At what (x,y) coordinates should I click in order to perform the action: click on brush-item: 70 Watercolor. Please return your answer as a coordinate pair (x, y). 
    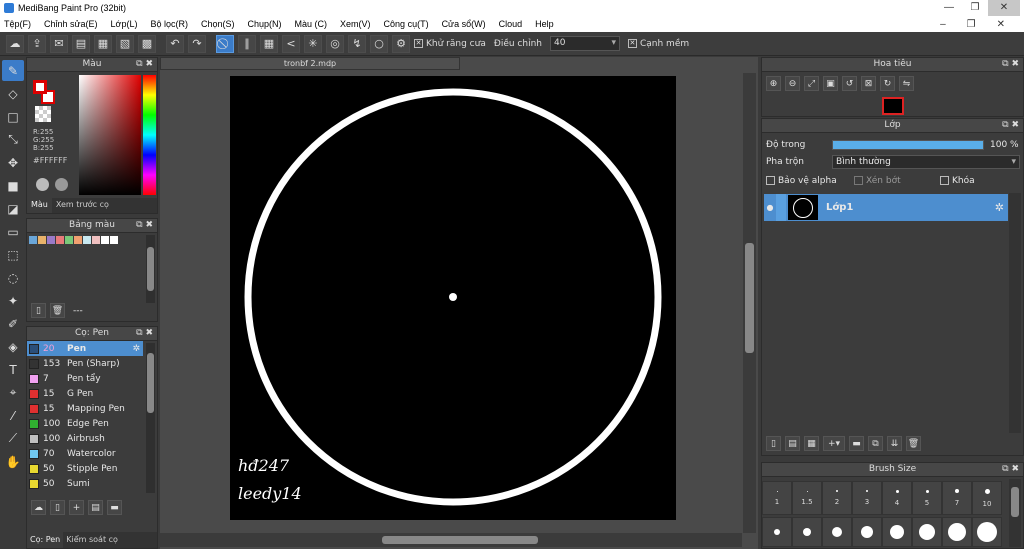
    Looking at the image, I should click on (85, 453).